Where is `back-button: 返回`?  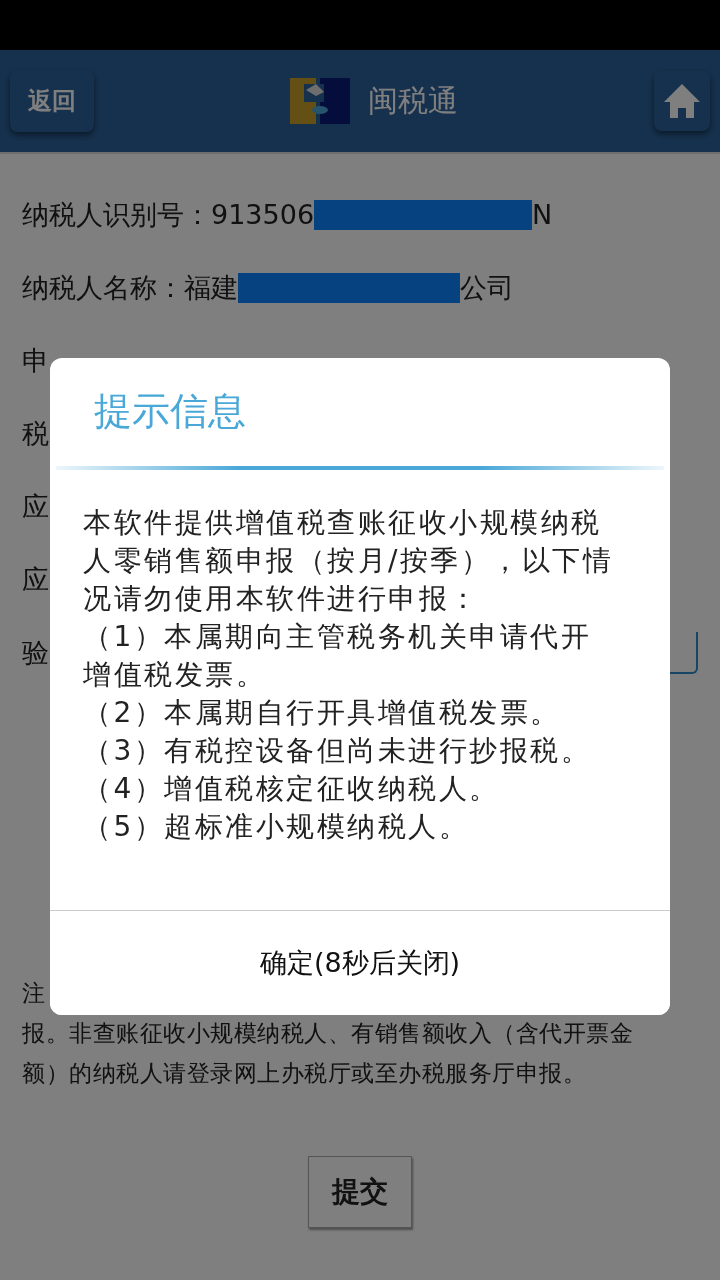 back-button: 返回 is located at coordinates (52, 101).